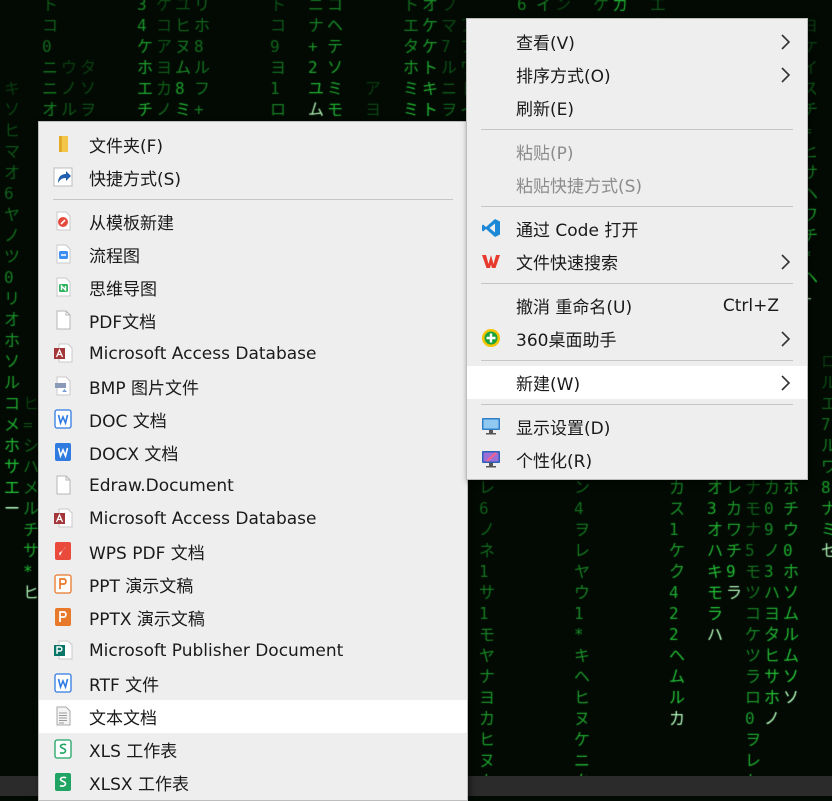 The width and height of the screenshot is (832, 801). I want to click on menu-item-display-settings: 显示设置(D), so click(637, 426).